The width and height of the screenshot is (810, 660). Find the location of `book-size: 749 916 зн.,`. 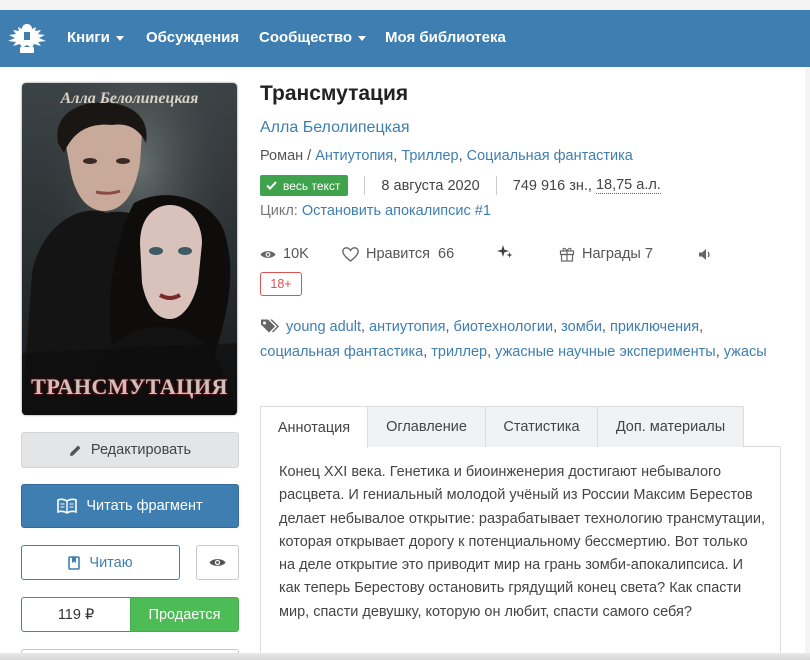

book-size: 749 916 зн., is located at coordinates (554, 185).